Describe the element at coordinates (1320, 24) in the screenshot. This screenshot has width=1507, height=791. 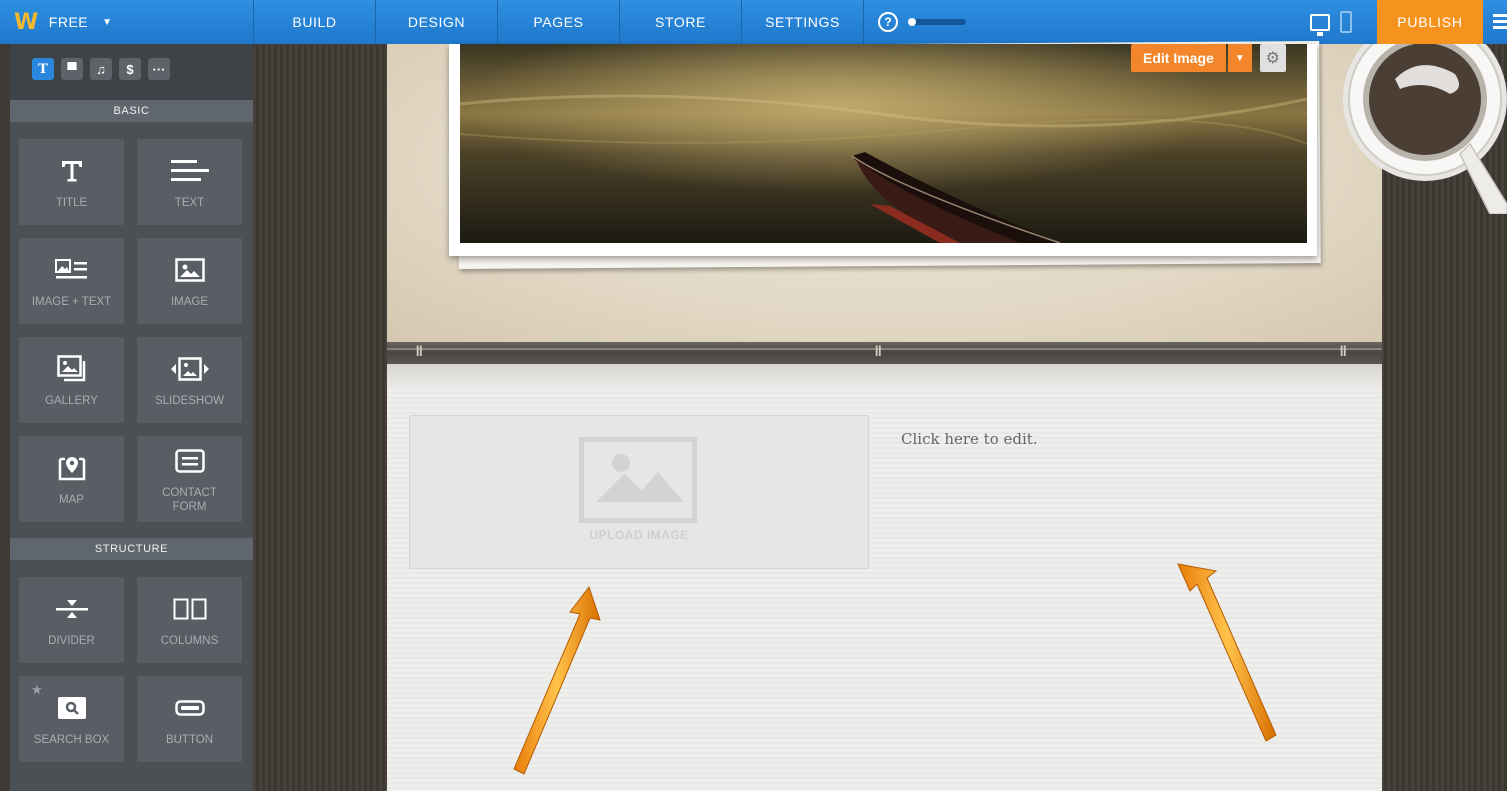
I see `desktop-view-icon` at that location.